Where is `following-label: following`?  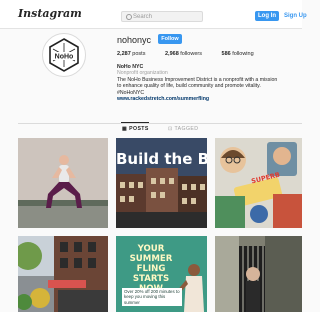
following-label: following is located at coordinates (243, 54).